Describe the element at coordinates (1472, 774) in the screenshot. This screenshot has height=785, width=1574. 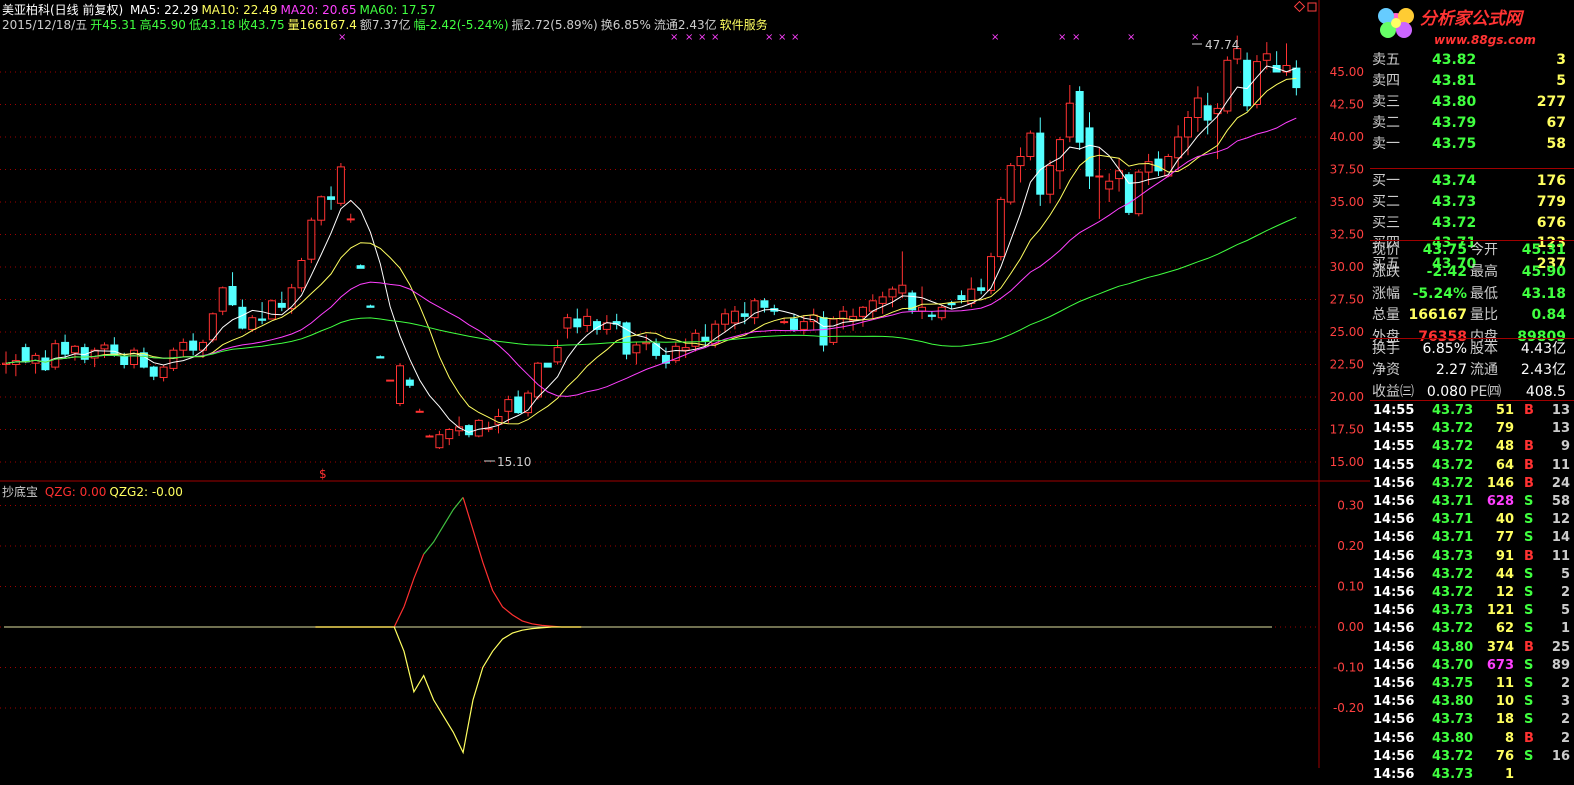
I see `tick-row: 14:56 43.73 1` at that location.